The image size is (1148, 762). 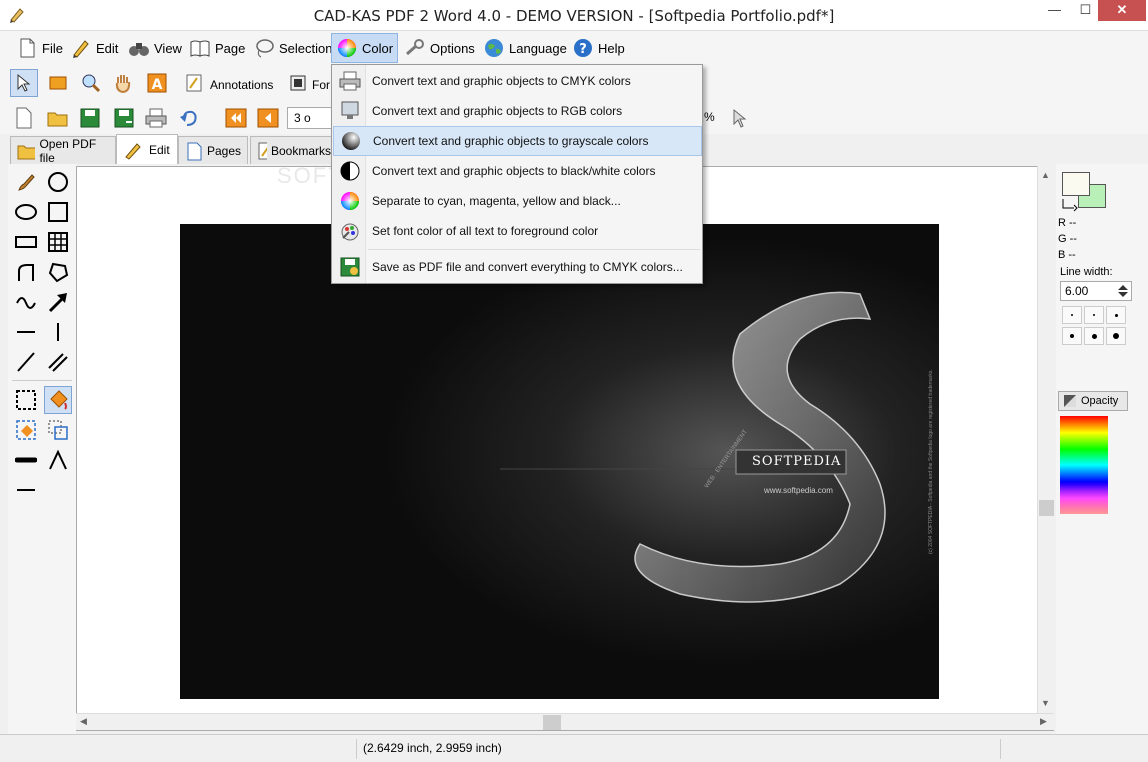 What do you see at coordinates (378, 48) in the screenshot?
I see `menu-color-label: Color` at bounding box center [378, 48].